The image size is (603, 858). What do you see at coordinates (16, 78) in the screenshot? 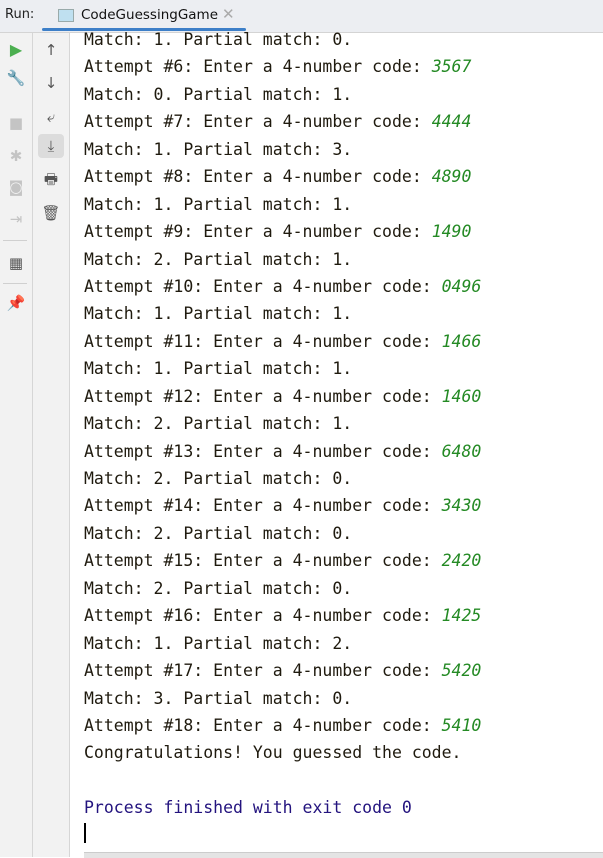
I see `wrench-icon: 🔧` at bounding box center [16, 78].